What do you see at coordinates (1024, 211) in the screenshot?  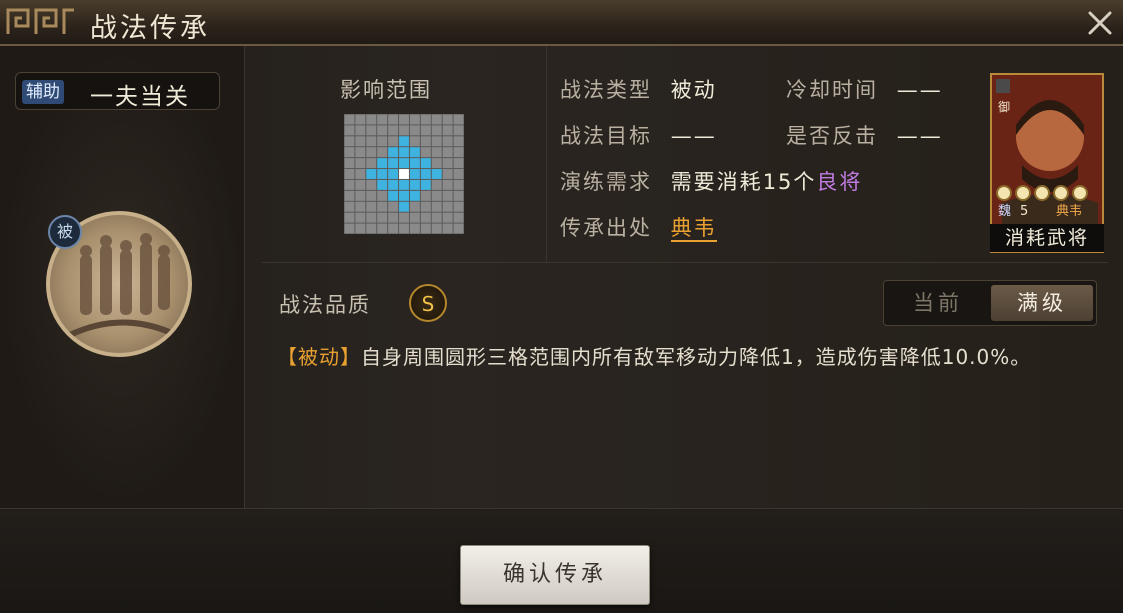 I see `hero-cost: 5` at bounding box center [1024, 211].